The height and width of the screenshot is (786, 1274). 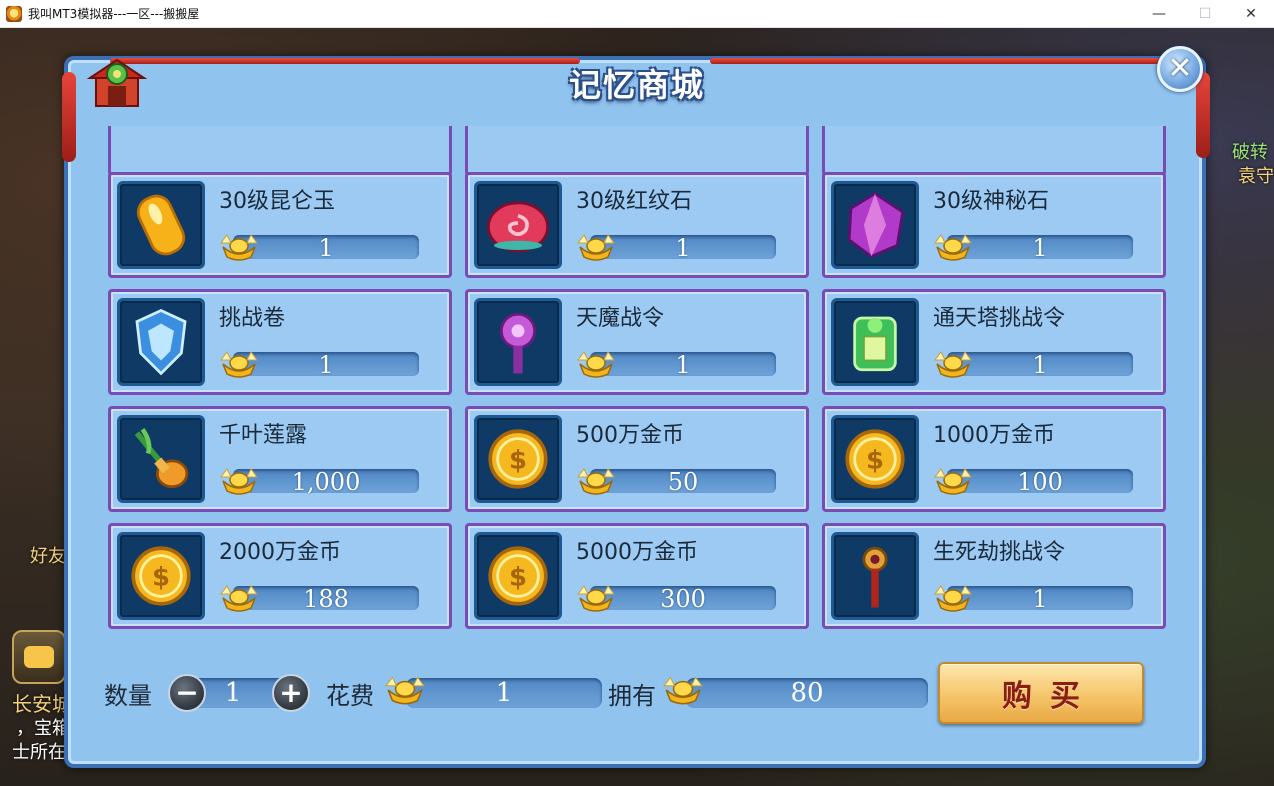 I want to click on bg-chat-line-1: ，宝箱, so click(x=43, y=728).